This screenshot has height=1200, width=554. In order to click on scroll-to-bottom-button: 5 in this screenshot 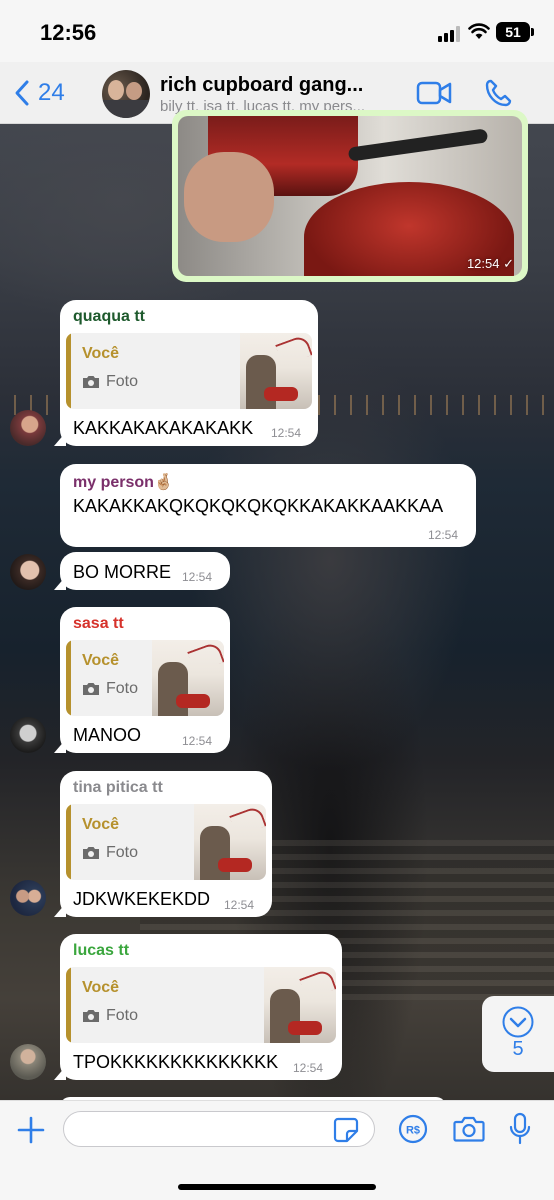, I will do `click(518, 1034)`.